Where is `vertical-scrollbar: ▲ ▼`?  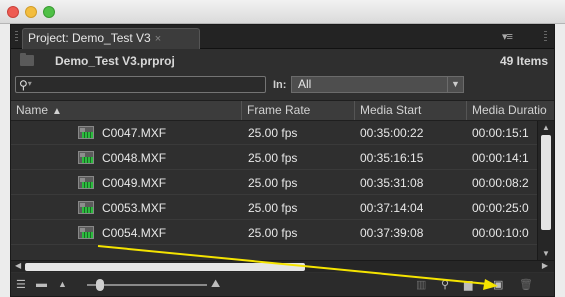 vertical-scrollbar: ▲ ▼ is located at coordinates (545, 190).